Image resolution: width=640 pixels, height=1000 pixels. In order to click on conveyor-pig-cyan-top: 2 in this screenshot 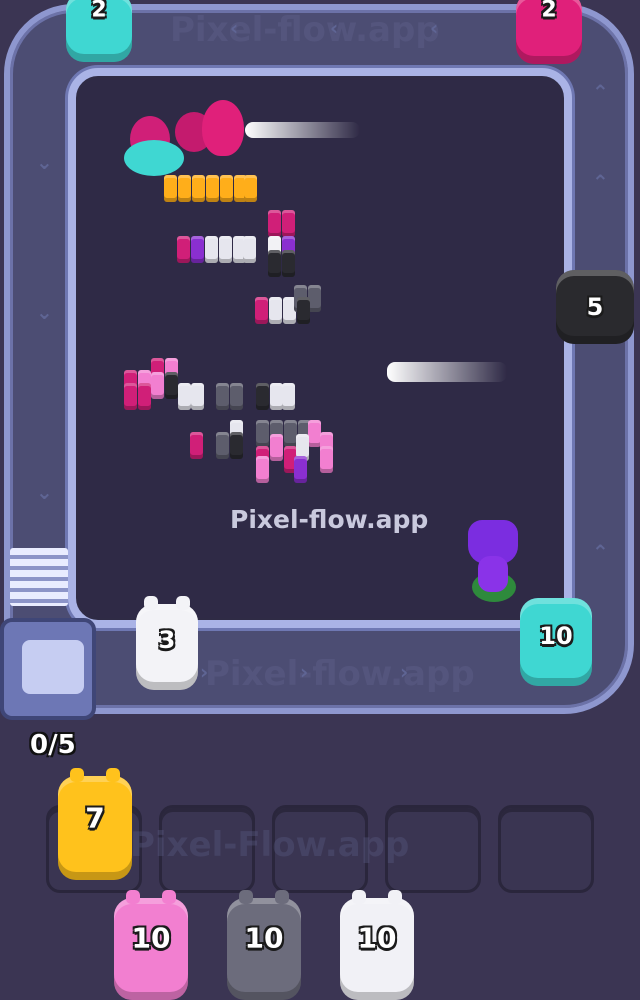, I will do `click(99, 31)`.